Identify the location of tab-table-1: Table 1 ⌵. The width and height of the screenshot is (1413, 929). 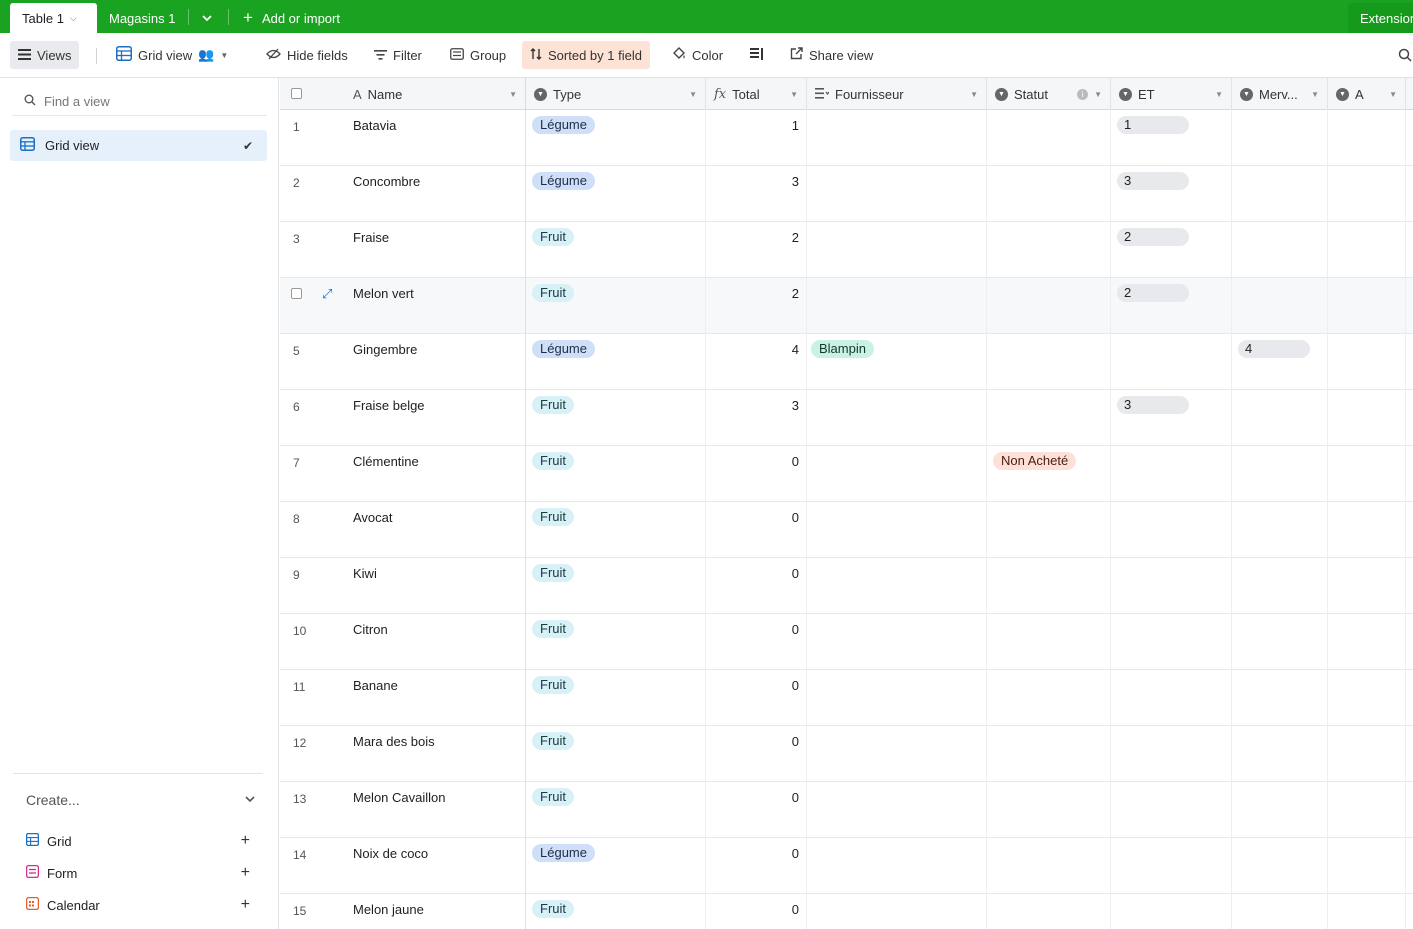
(53, 18).